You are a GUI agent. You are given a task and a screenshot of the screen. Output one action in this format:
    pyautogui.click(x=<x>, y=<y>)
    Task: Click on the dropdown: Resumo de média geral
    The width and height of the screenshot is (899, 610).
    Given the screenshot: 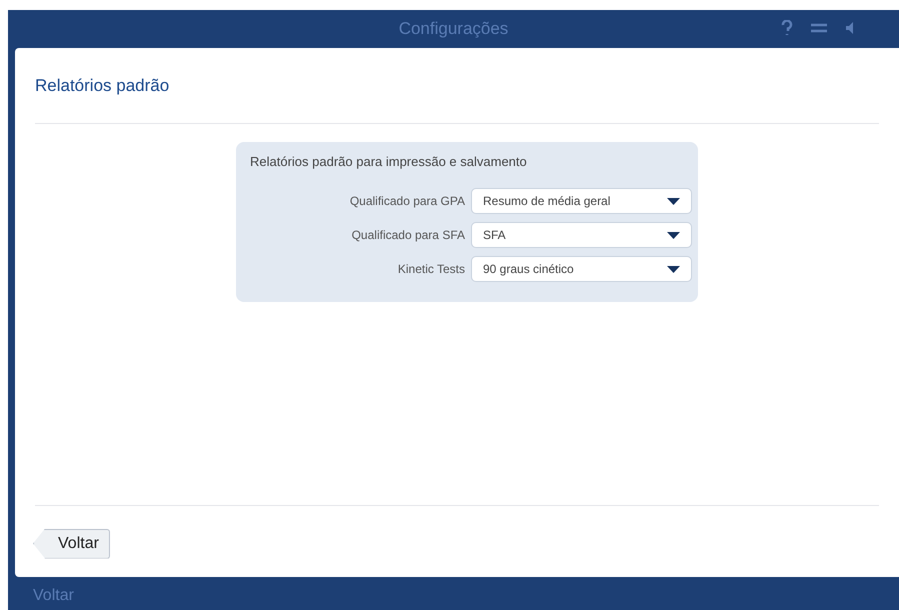 What is the action you would take?
    pyautogui.click(x=581, y=201)
    